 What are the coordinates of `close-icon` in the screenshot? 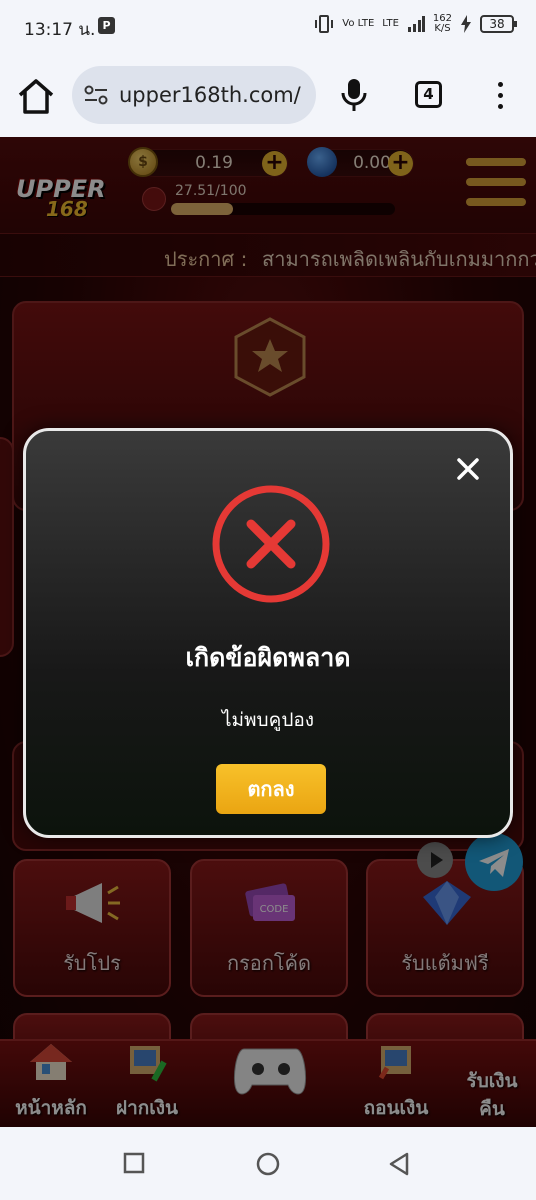 It's located at (468, 469).